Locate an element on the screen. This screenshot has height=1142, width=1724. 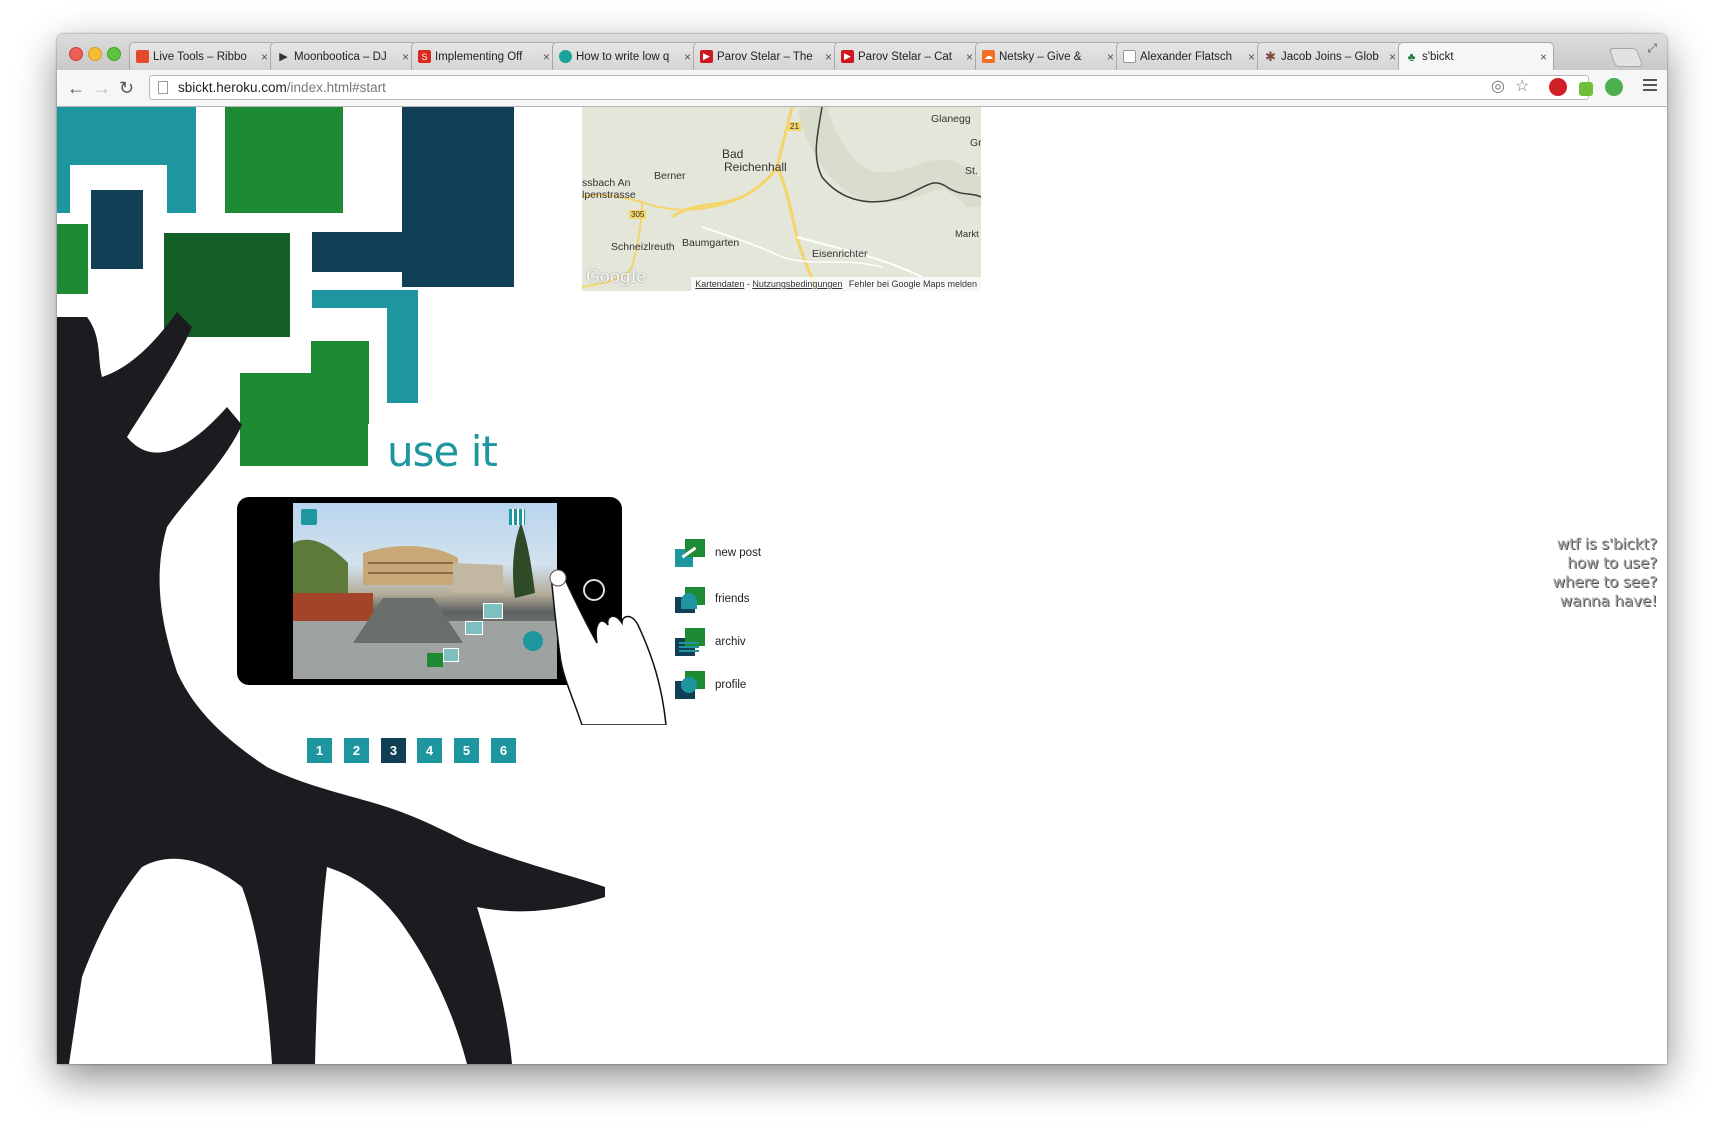
tab-7: ☁ Netsky – Give & × is located at coordinates (1048, 56).